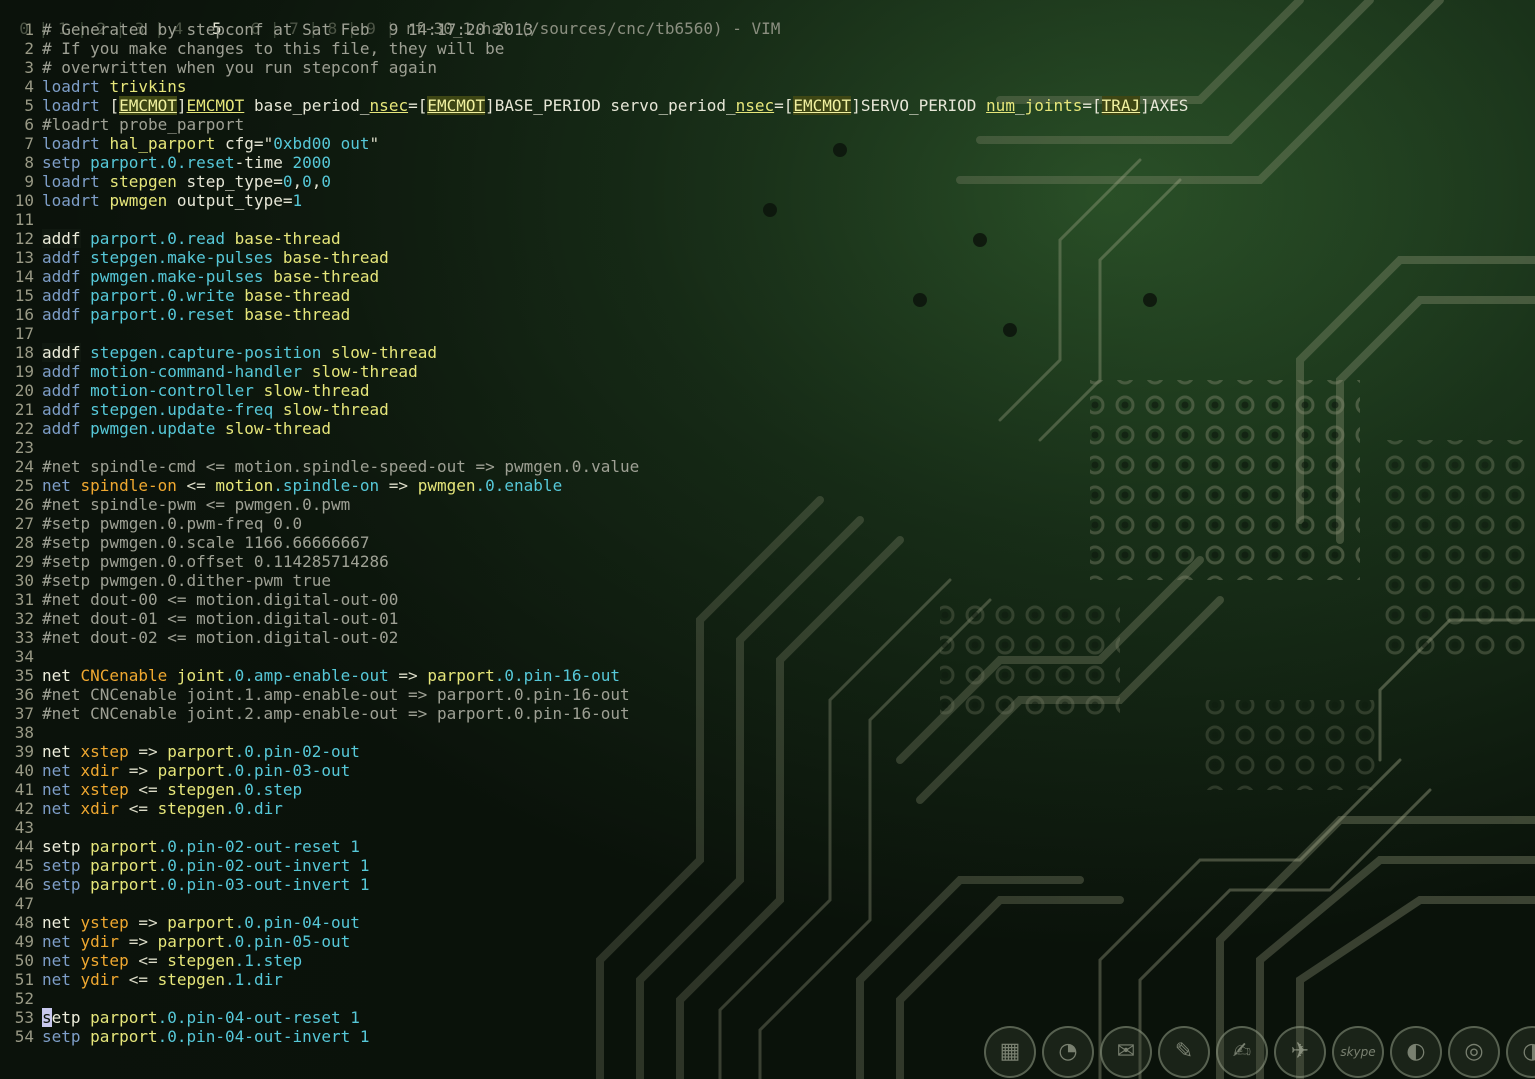 Image resolution: width=1535 pixels, height=1079 pixels. I want to click on line-number: 44, so click(24, 846).